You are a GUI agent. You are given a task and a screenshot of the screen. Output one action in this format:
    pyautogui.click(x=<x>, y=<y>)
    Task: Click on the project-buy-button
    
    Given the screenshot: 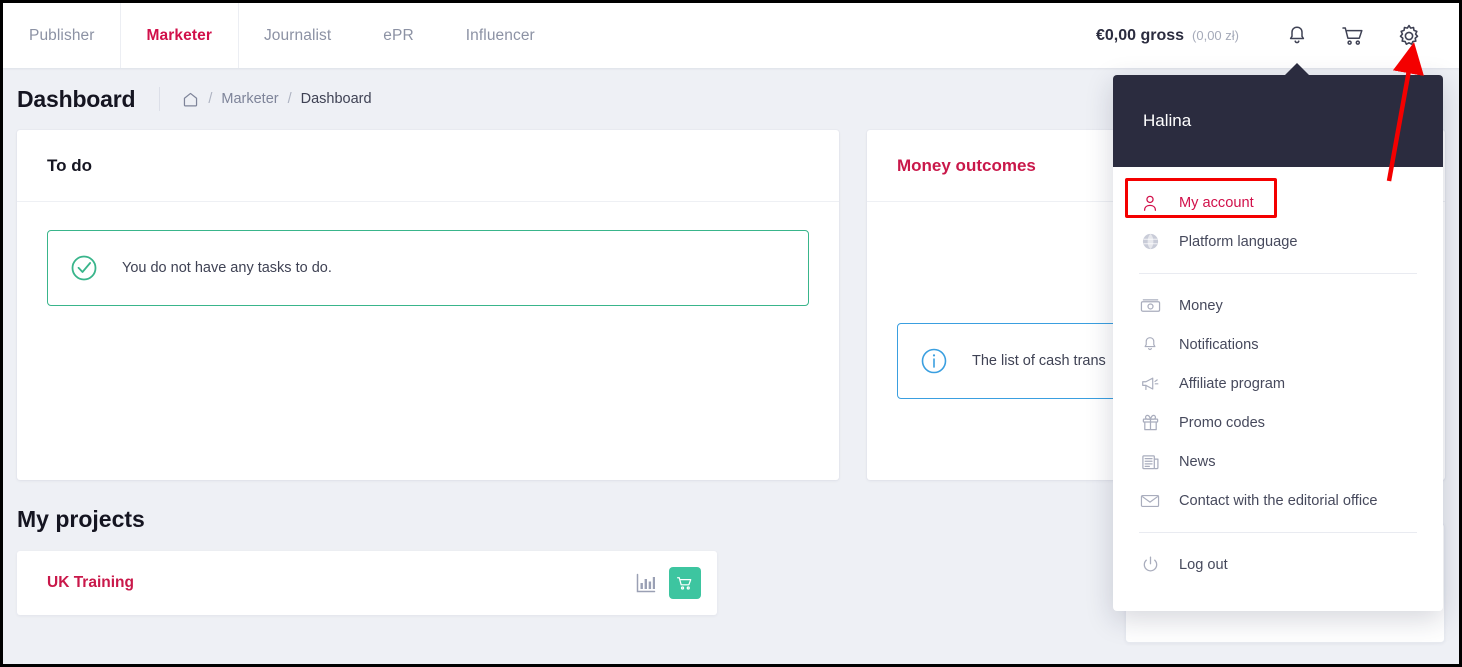 What is the action you would take?
    pyautogui.click(x=685, y=583)
    